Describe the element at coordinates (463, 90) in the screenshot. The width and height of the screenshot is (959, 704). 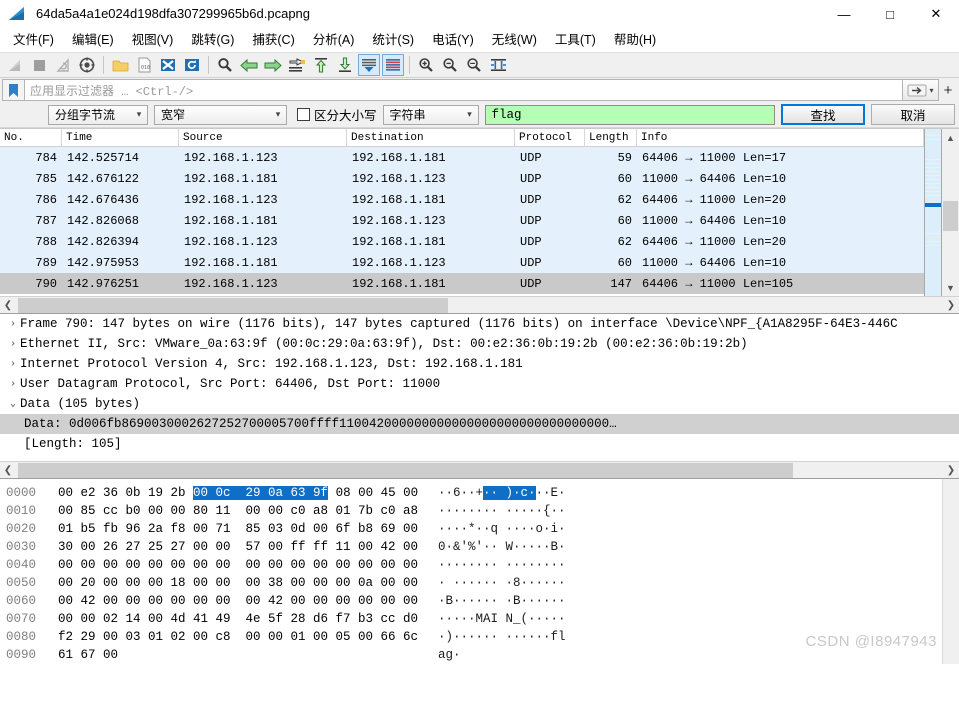
I see `display-filter-input: 应用显示过滤器 … <Ctrl-/>` at that location.